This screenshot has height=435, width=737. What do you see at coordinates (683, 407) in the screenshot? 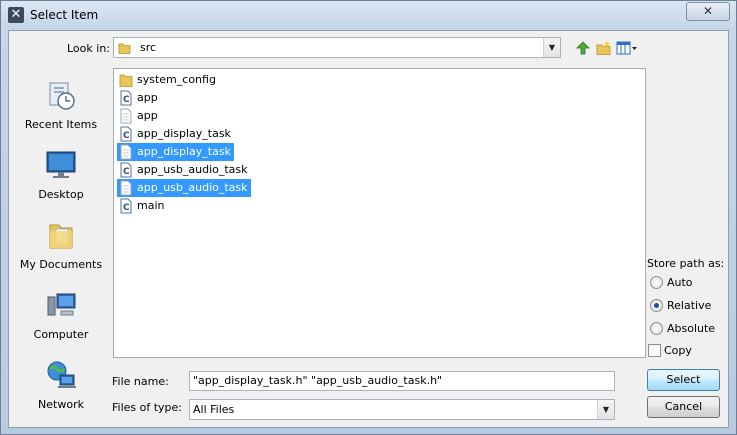
I see `cancel-button: Cancel` at bounding box center [683, 407].